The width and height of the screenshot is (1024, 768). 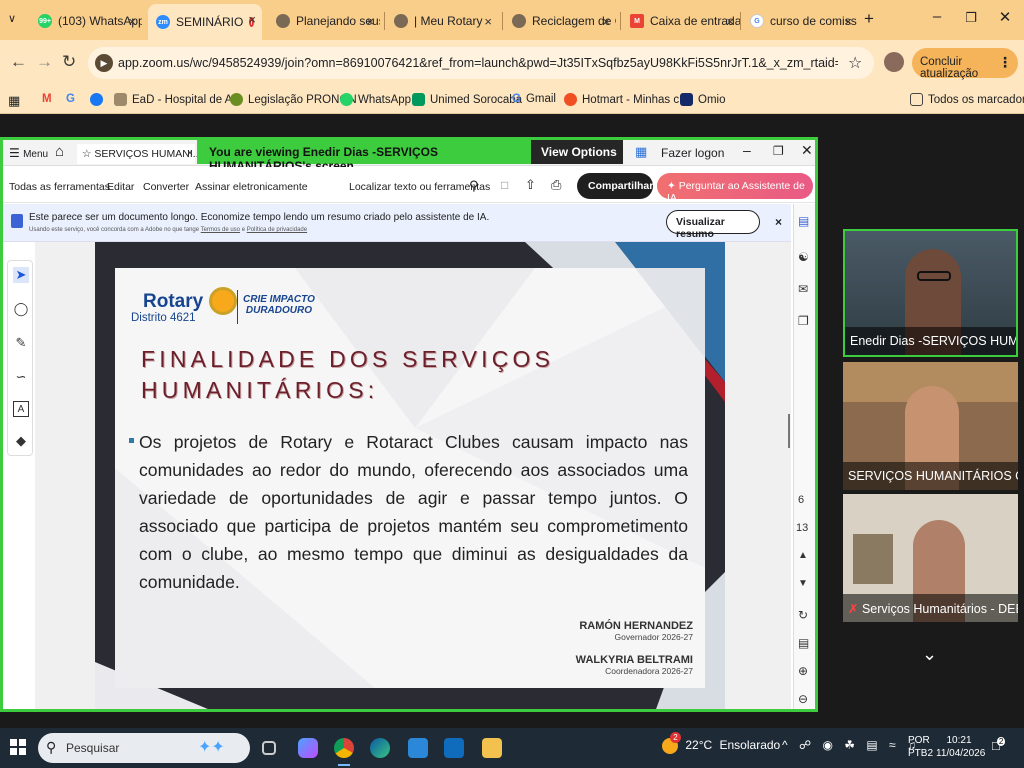 I want to click on tab-gmail: M Caixa de entrada ×, so click(x=681, y=21).